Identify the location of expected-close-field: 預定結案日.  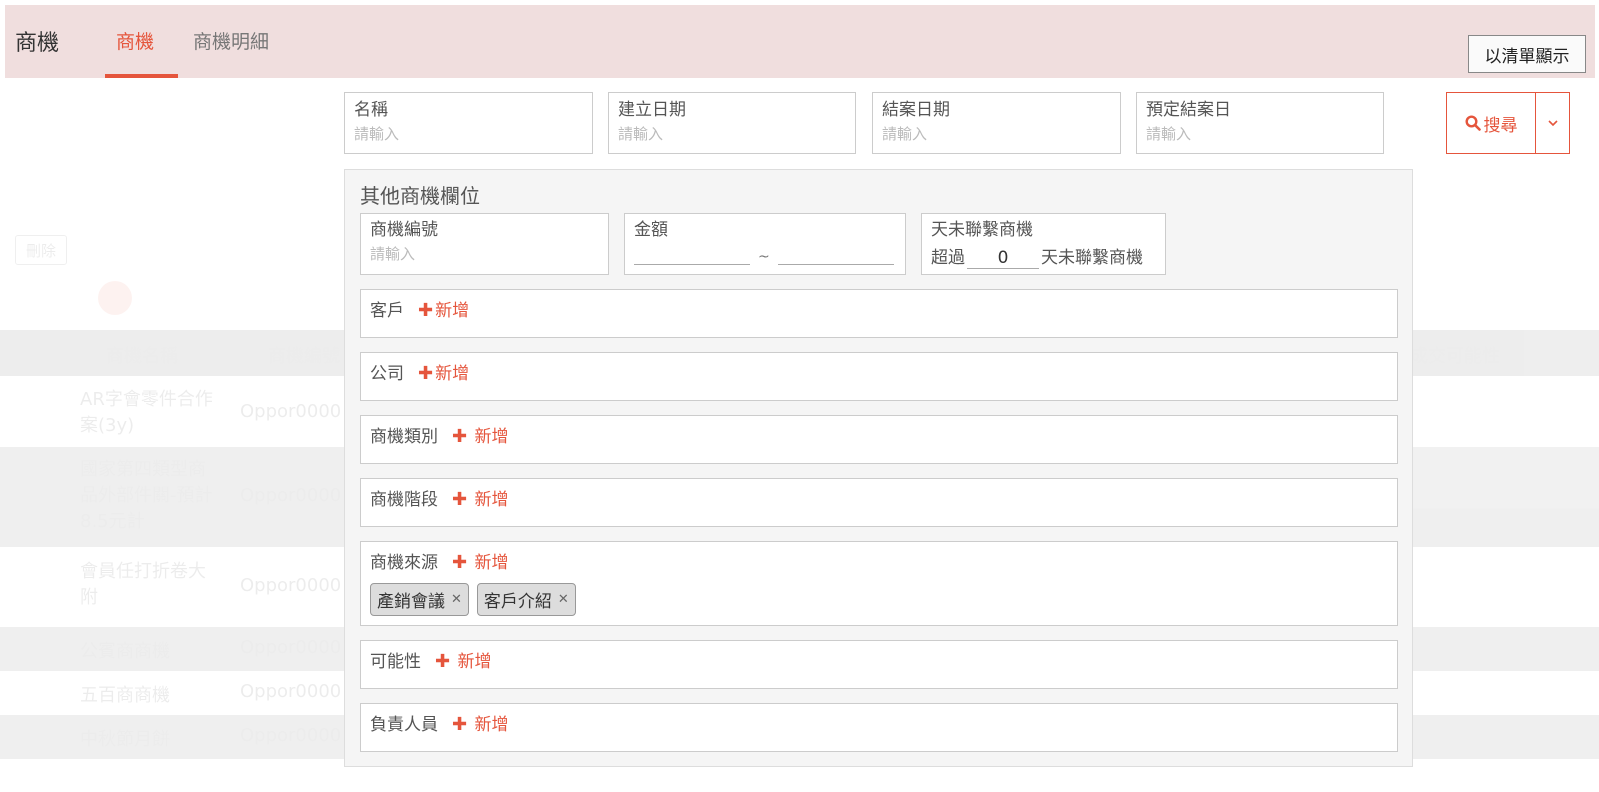
(1260, 123).